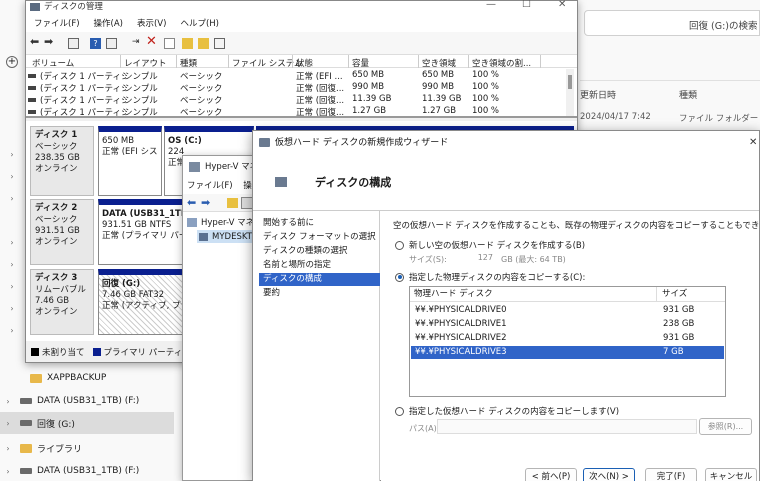  I want to click on column-date: 更新日時, so click(598, 94).